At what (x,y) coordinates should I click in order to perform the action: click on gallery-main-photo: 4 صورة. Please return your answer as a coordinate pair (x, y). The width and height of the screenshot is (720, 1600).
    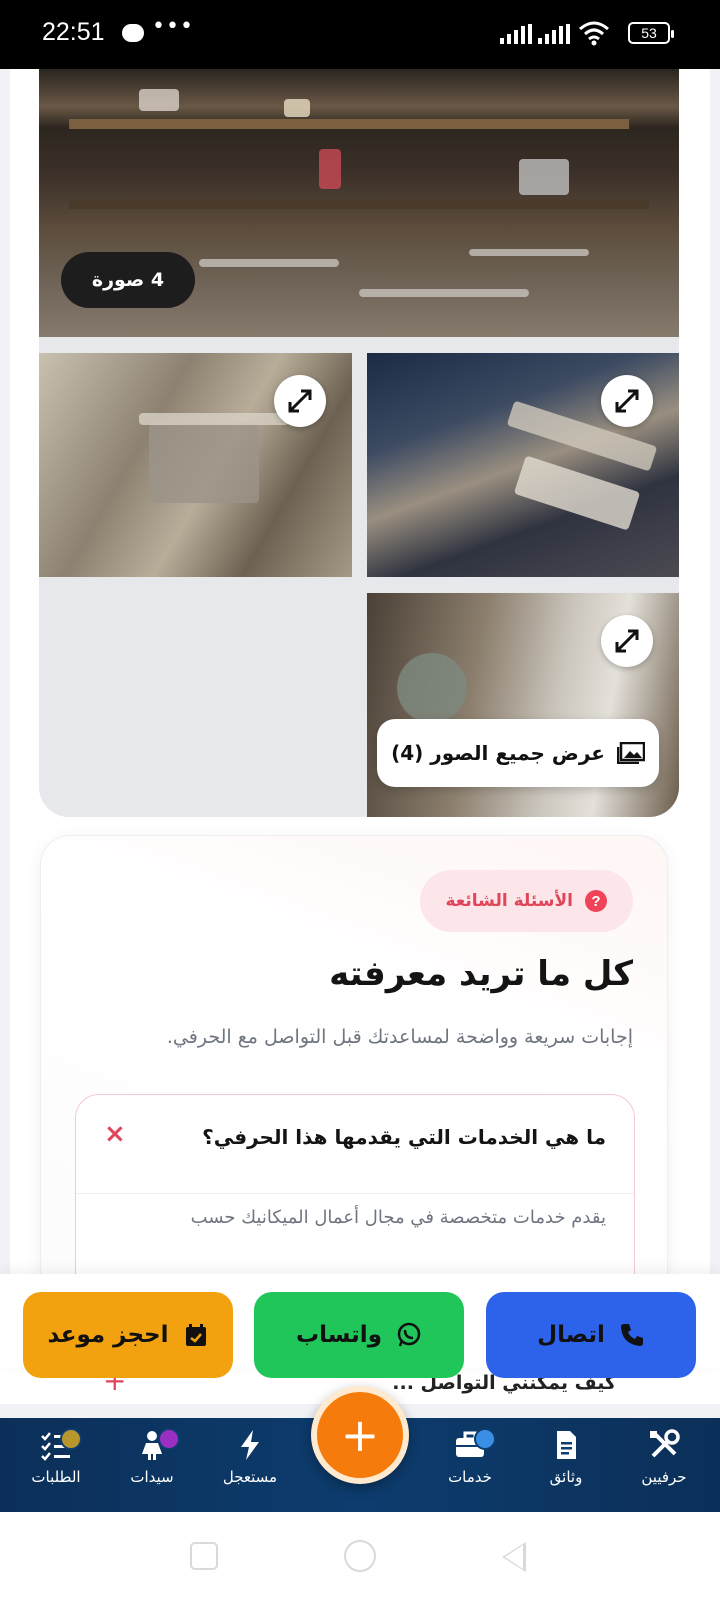
    Looking at the image, I should click on (359, 203).